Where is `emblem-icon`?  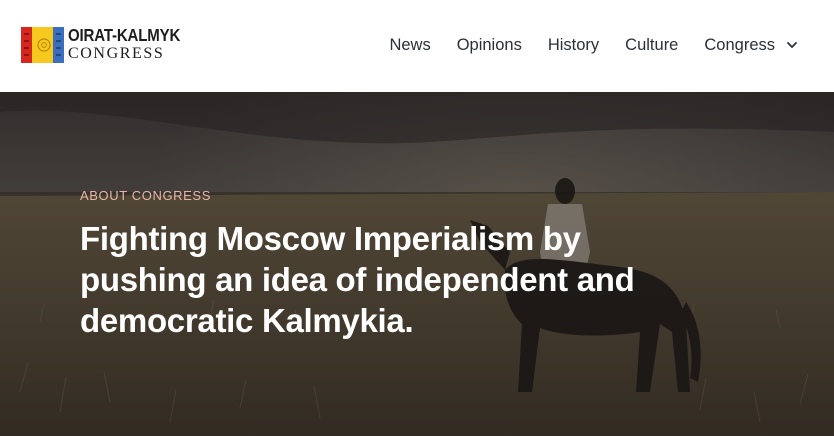
emblem-icon is located at coordinates (44, 44).